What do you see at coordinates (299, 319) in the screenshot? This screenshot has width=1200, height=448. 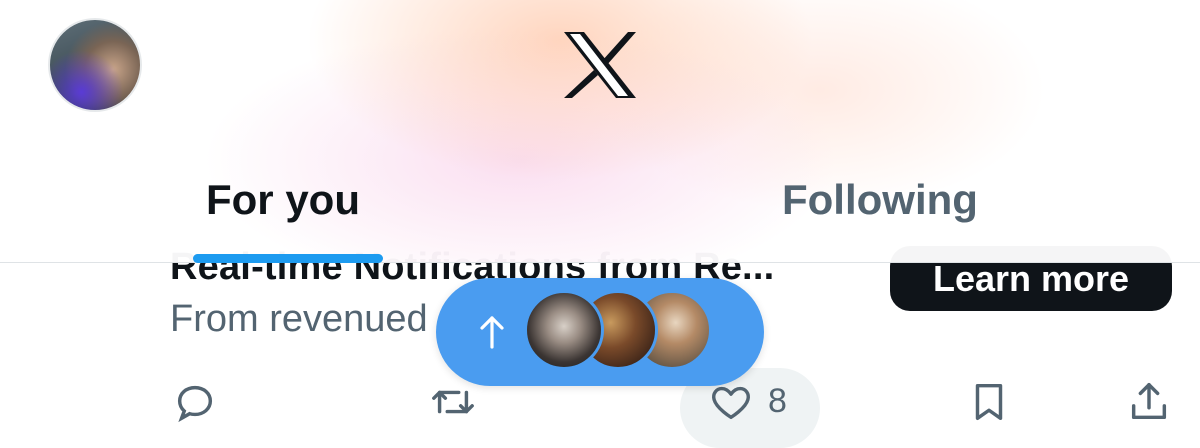 I see `ad-subtitle: From revenued` at bounding box center [299, 319].